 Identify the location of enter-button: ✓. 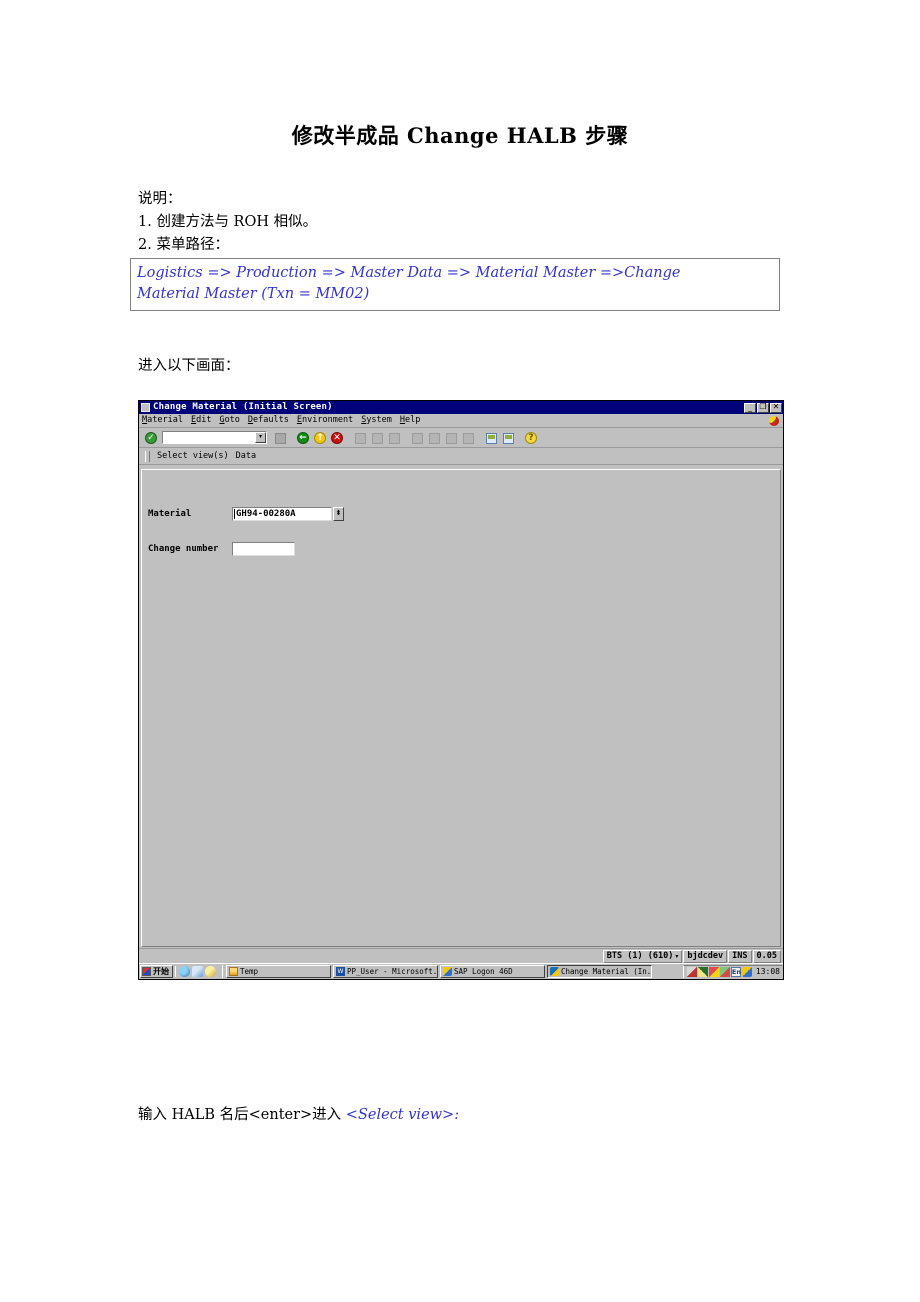
(150, 437).